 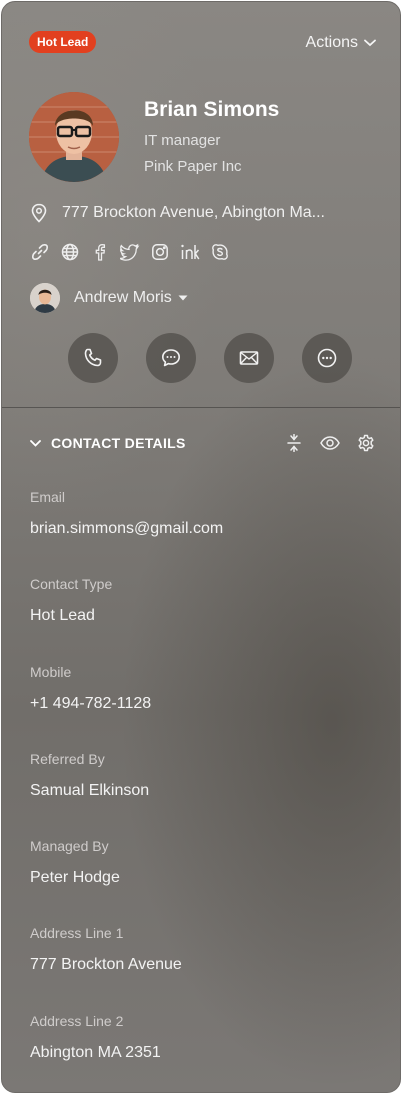 What do you see at coordinates (193, 166) in the screenshot?
I see `contact-company: Pink Paper Inc` at bounding box center [193, 166].